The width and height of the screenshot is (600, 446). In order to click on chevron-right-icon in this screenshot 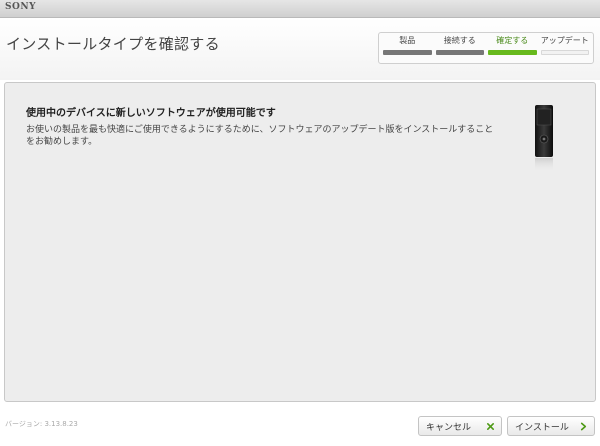, I will do `click(583, 426)`.